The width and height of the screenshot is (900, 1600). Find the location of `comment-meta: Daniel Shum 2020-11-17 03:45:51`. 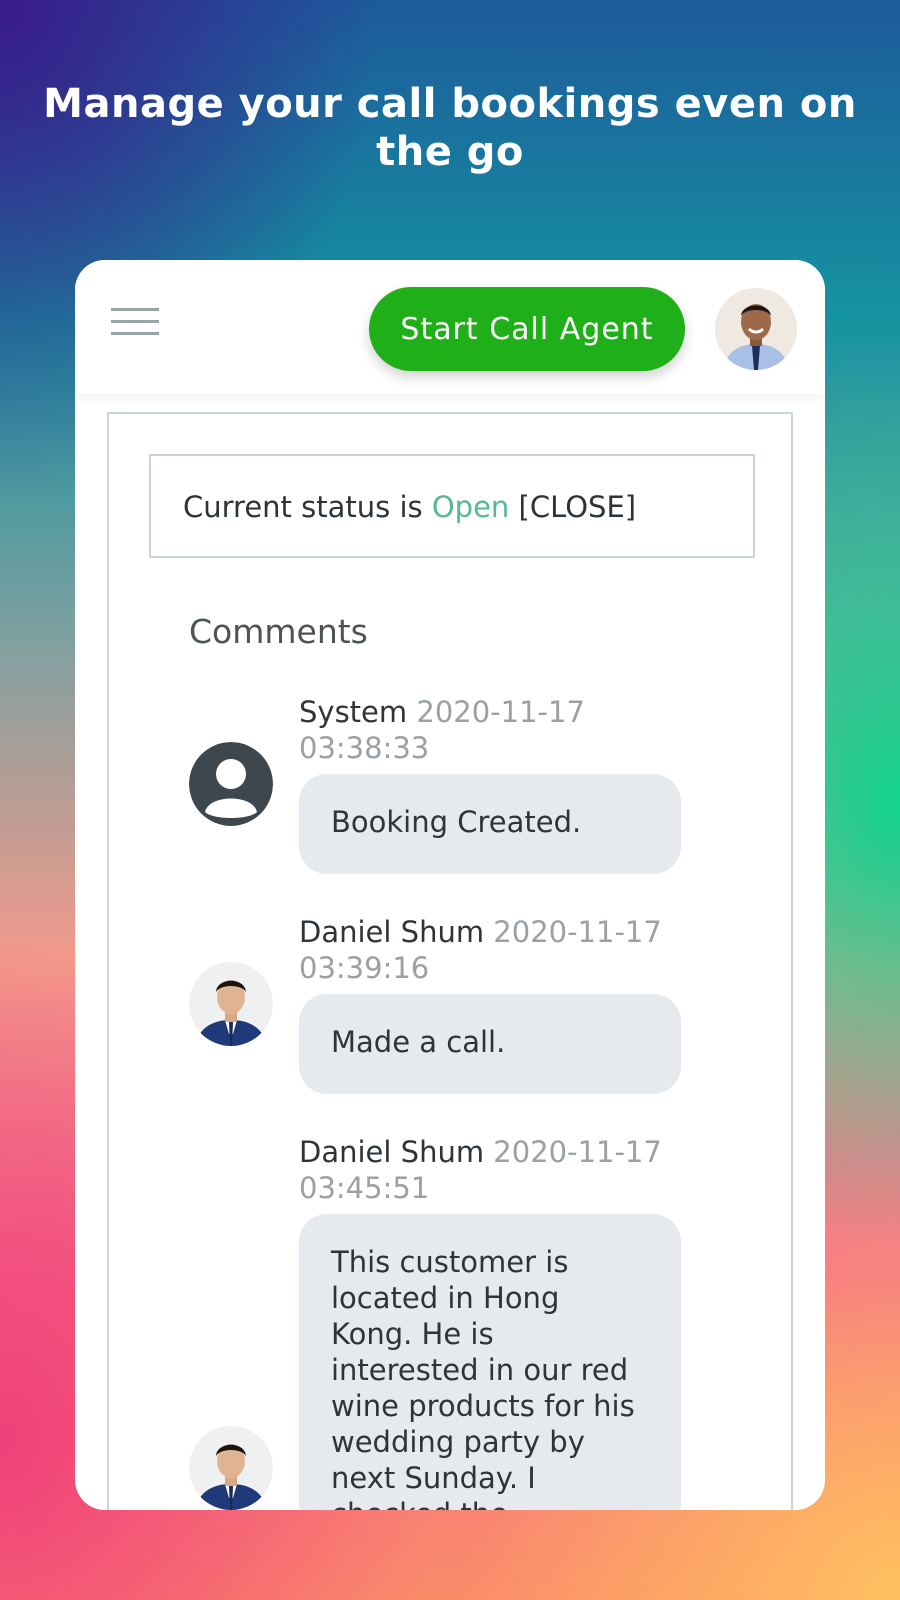

comment-meta: Daniel Shum 2020-11-17 03:45:51 is located at coordinates (494, 1170).